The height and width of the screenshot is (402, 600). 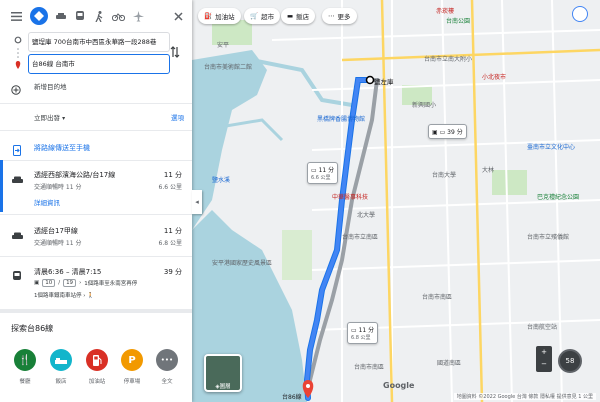 I want to click on route-callout-alt: ▭ 11 分 6.8 公里, so click(x=363, y=333).